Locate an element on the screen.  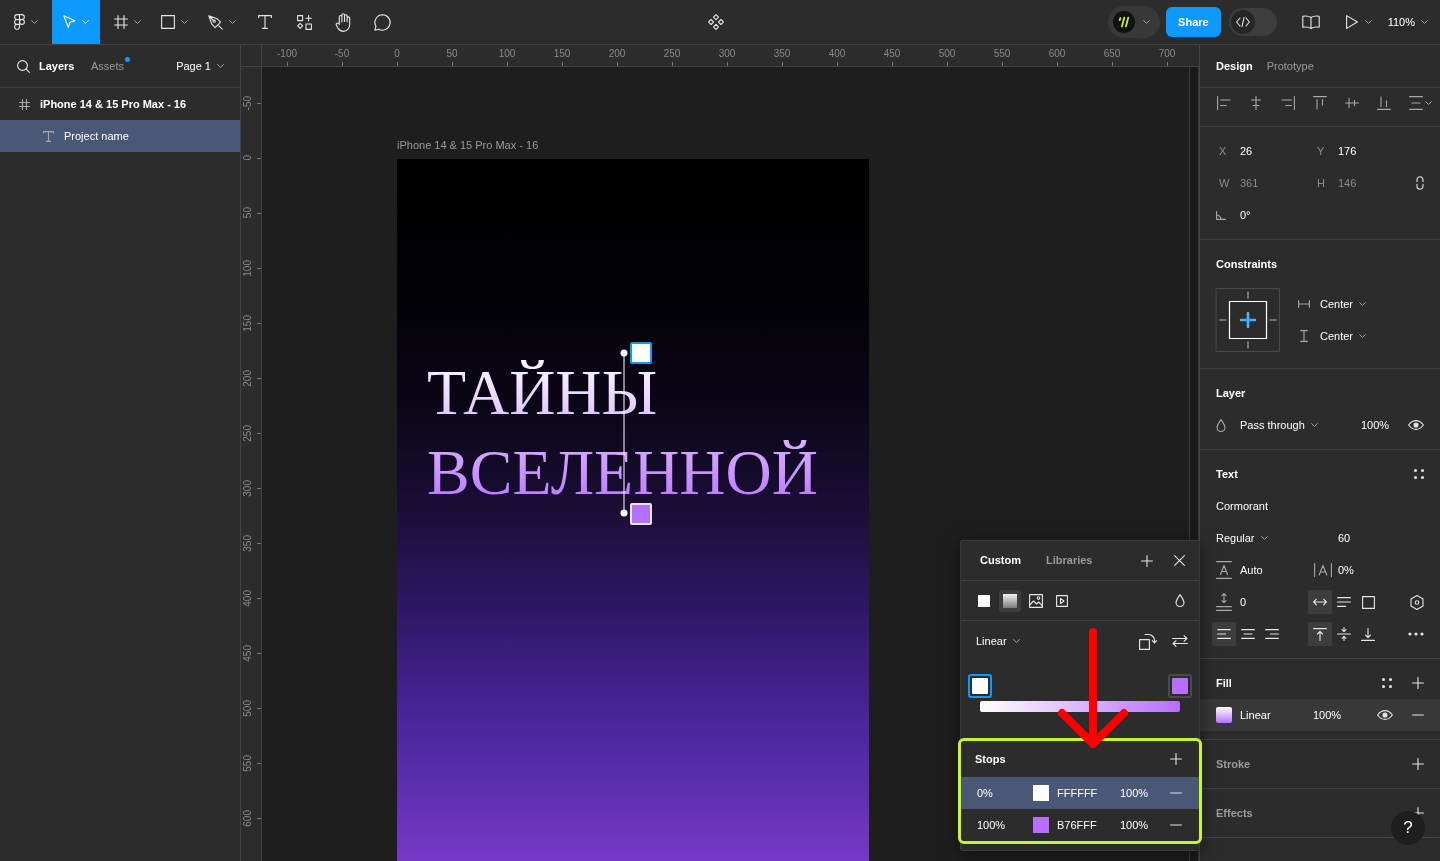
gradient-type-dropdown: Linear is located at coordinates (998, 641).